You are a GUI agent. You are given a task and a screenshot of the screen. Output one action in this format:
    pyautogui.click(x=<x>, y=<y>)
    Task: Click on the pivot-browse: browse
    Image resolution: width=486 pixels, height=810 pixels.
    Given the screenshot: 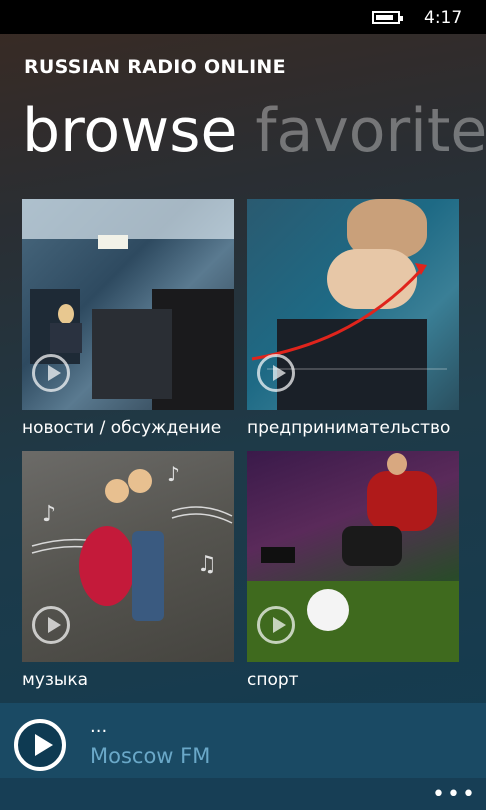 What is the action you would take?
    pyautogui.click(x=129, y=131)
    